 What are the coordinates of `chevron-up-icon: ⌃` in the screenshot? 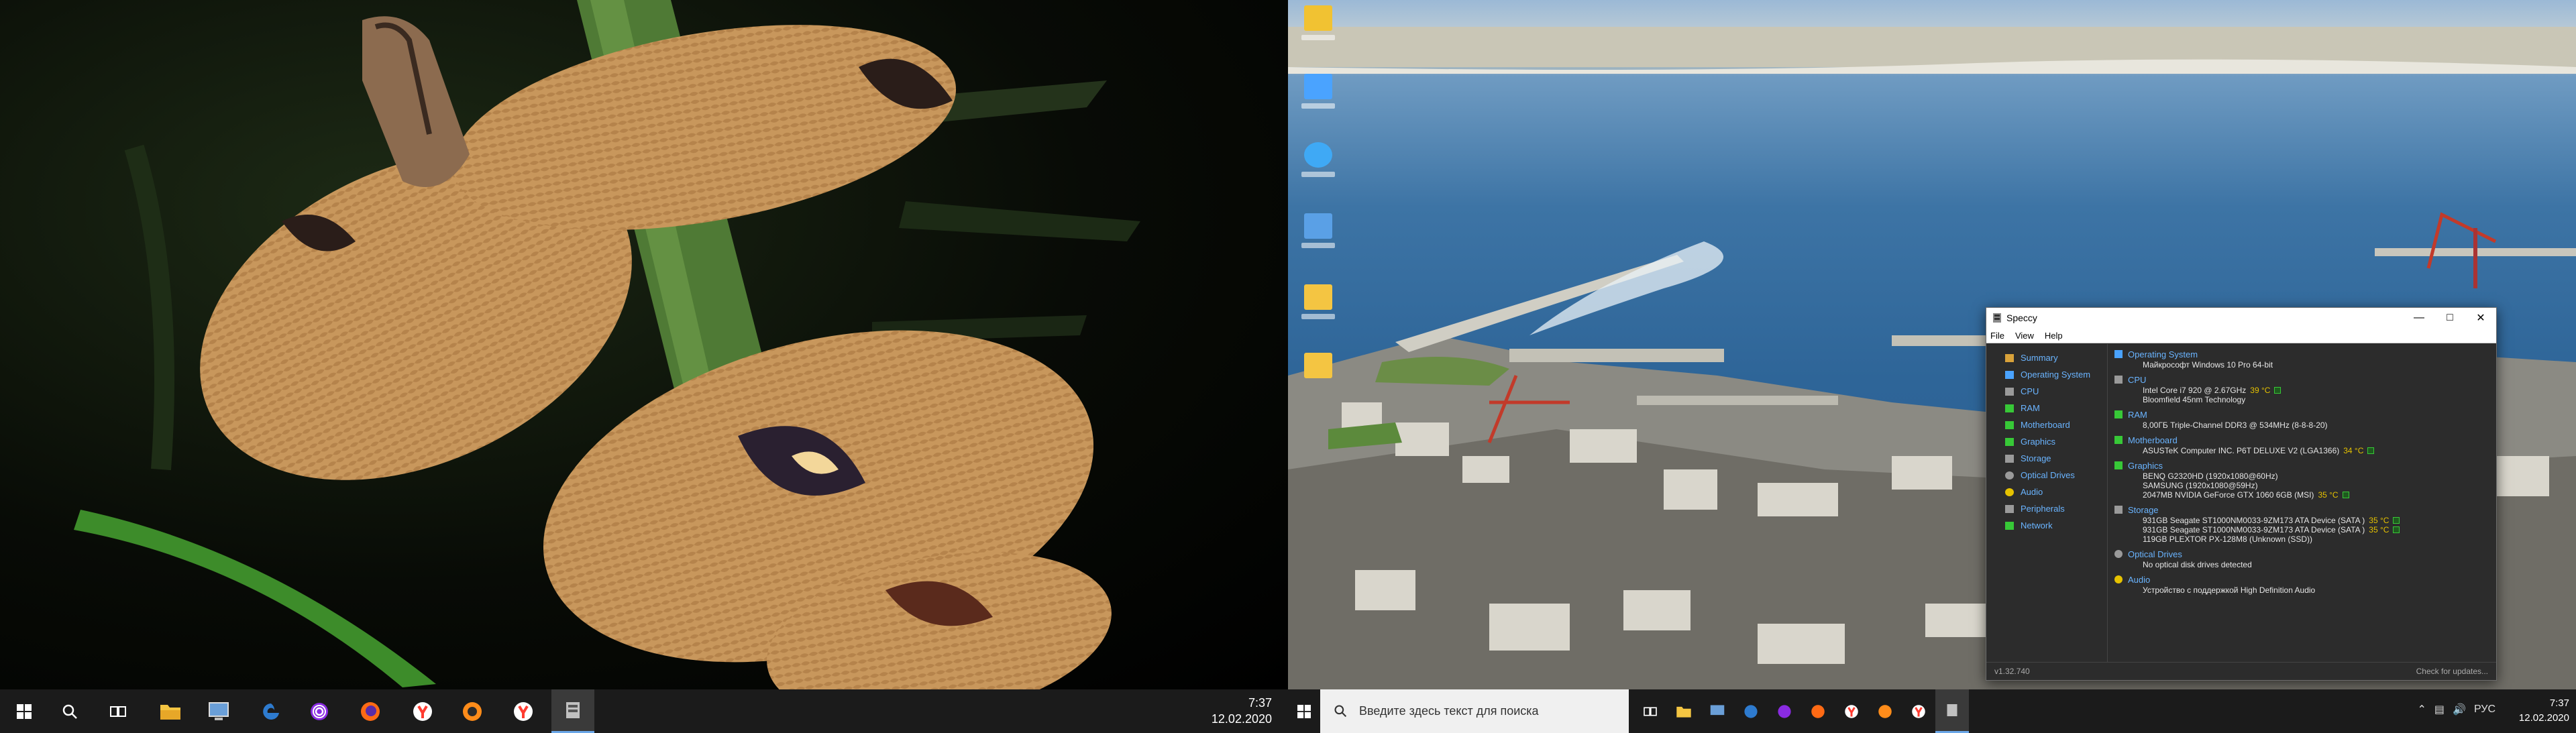 It's located at (2422, 710).